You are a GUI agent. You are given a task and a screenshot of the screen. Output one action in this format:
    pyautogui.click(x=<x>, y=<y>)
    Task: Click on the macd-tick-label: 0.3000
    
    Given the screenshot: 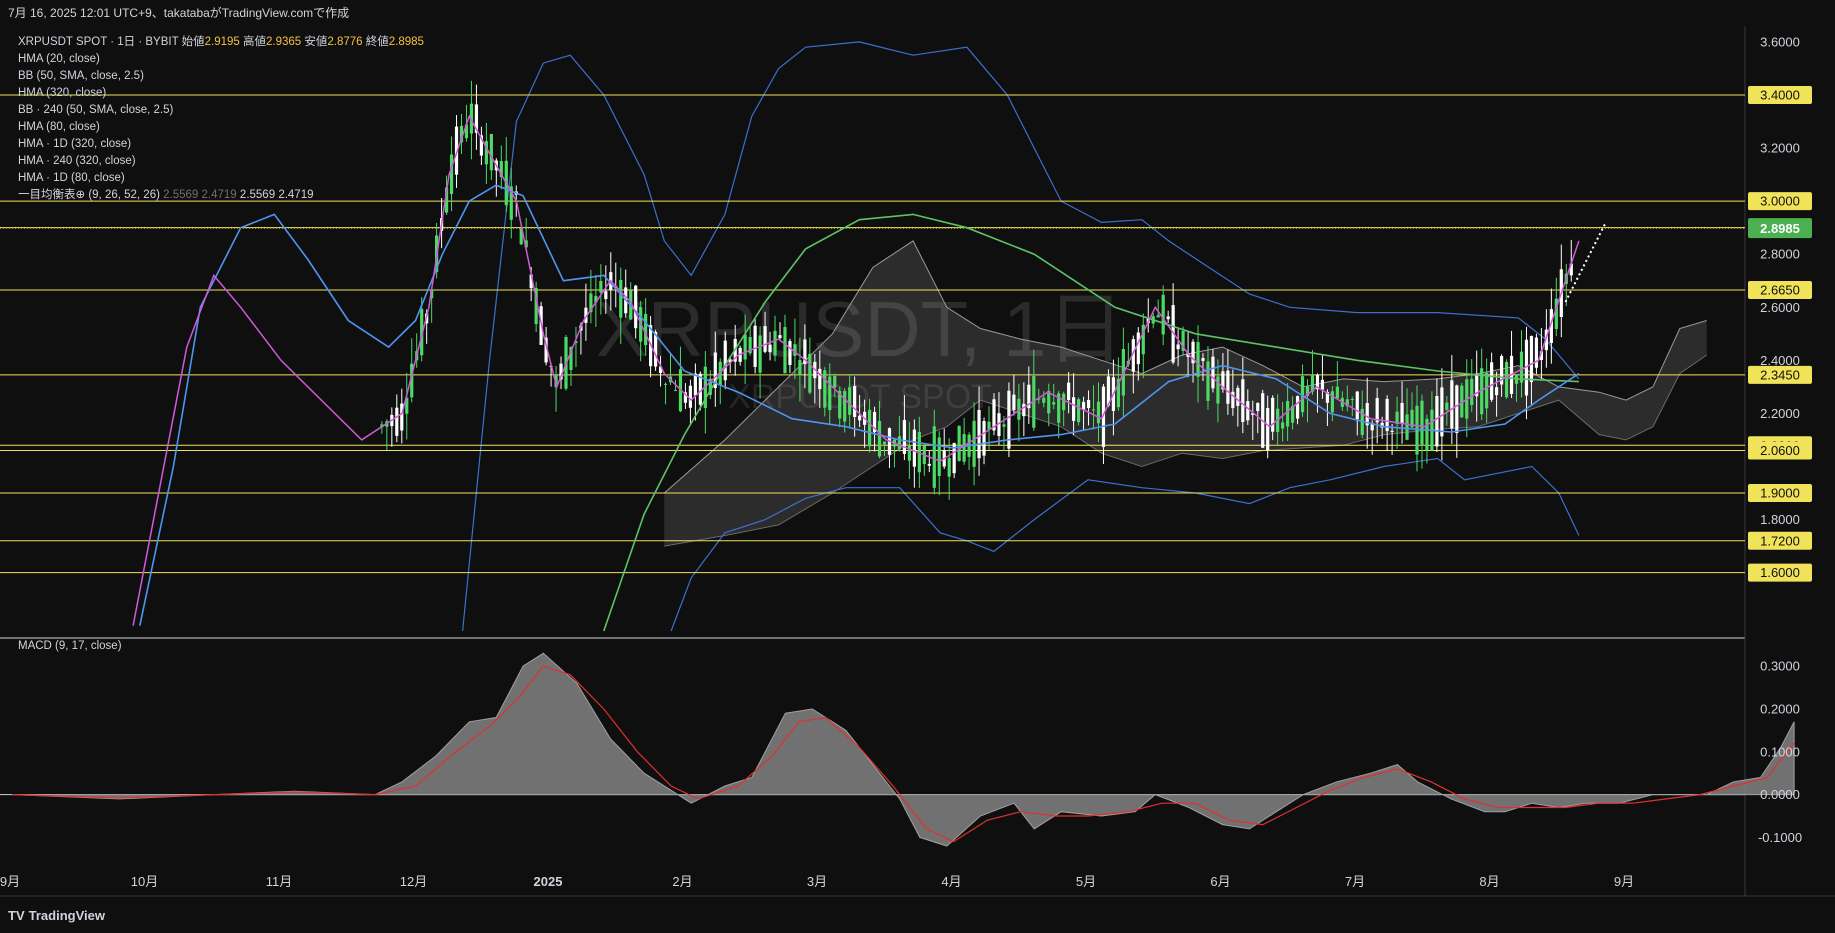 What is the action you would take?
    pyautogui.click(x=1780, y=666)
    